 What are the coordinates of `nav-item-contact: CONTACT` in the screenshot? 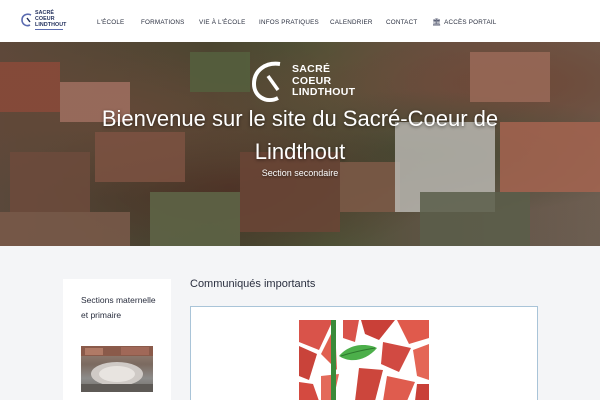 It's located at (401, 22).